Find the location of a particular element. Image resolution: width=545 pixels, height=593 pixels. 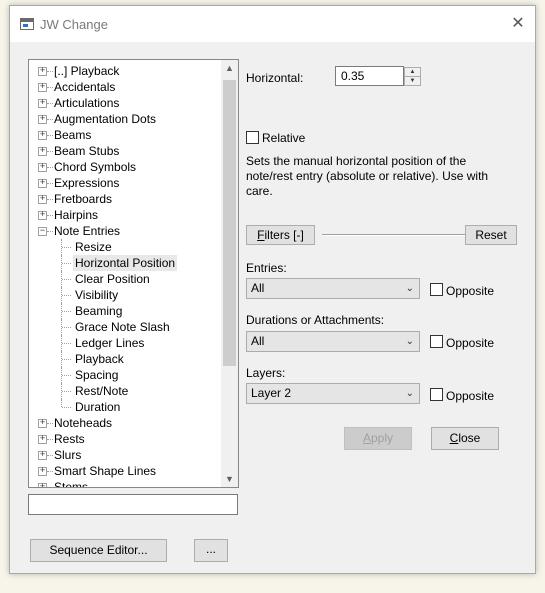

entries-label: Entries: is located at coordinates (266, 268).